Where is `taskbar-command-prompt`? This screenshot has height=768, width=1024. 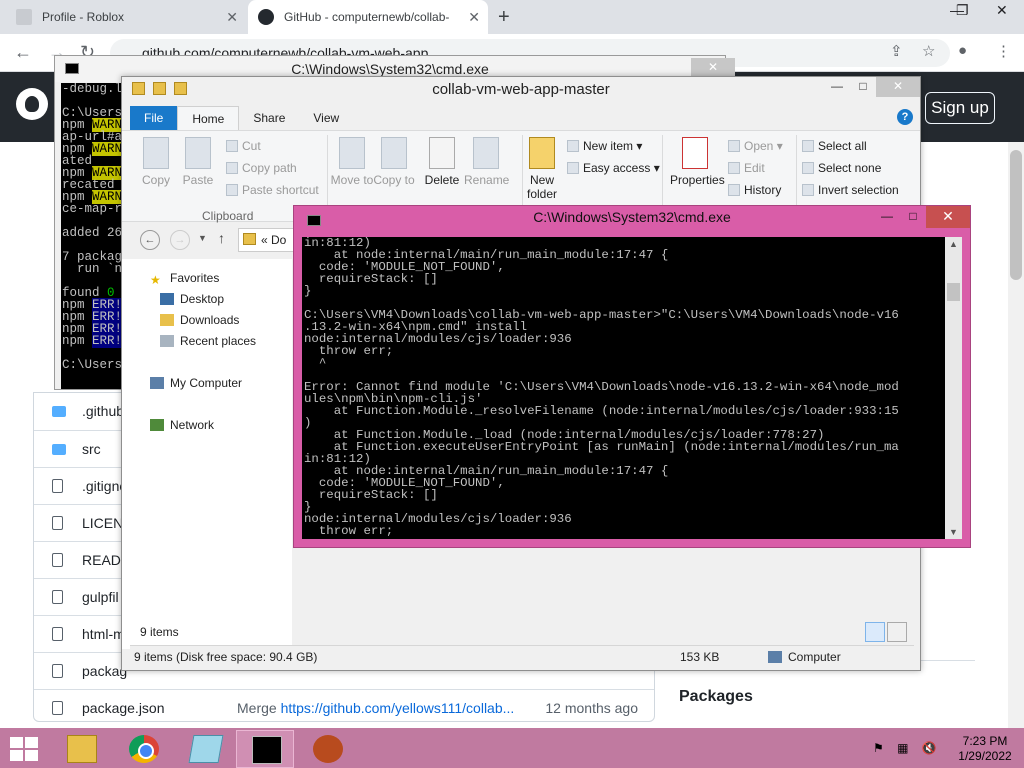
taskbar-command-prompt is located at coordinates (265, 749).